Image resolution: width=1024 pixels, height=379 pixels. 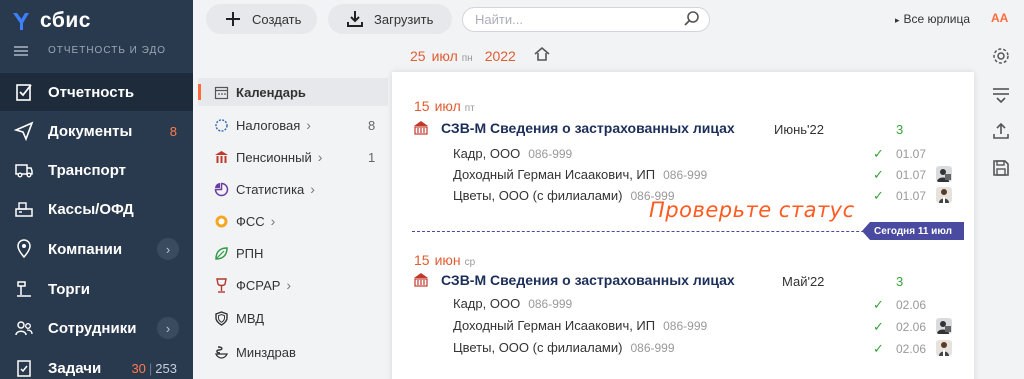 I want to click on category-label: Налоговая, so click(x=268, y=125).